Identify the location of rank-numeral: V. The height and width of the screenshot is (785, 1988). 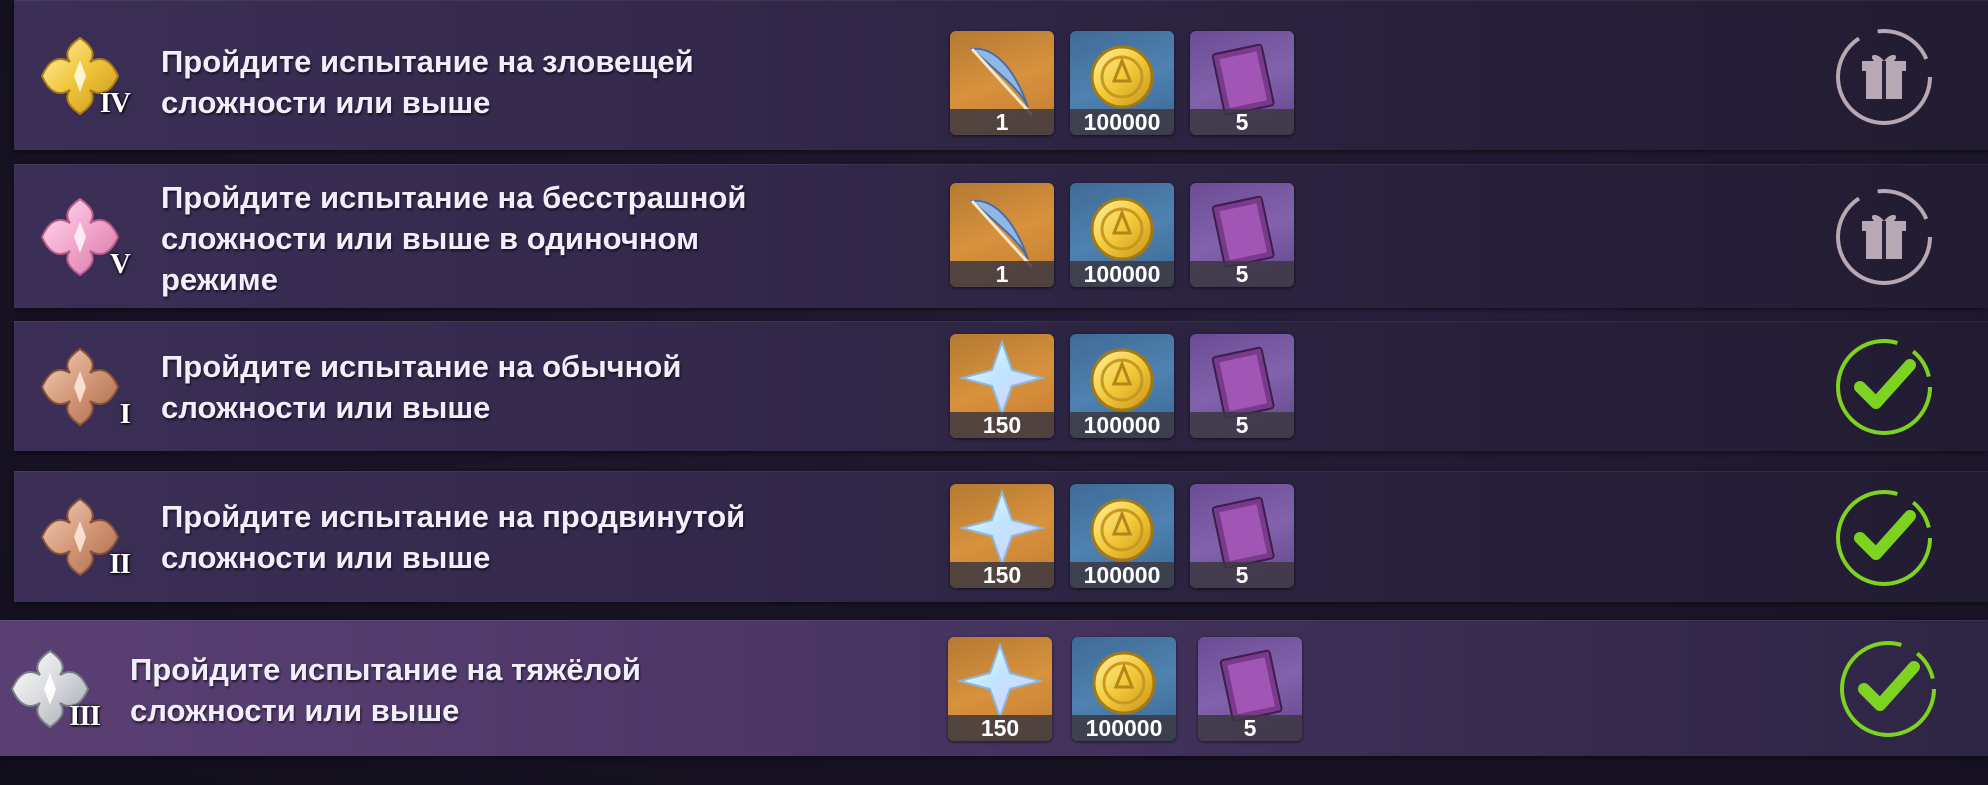
(120, 263).